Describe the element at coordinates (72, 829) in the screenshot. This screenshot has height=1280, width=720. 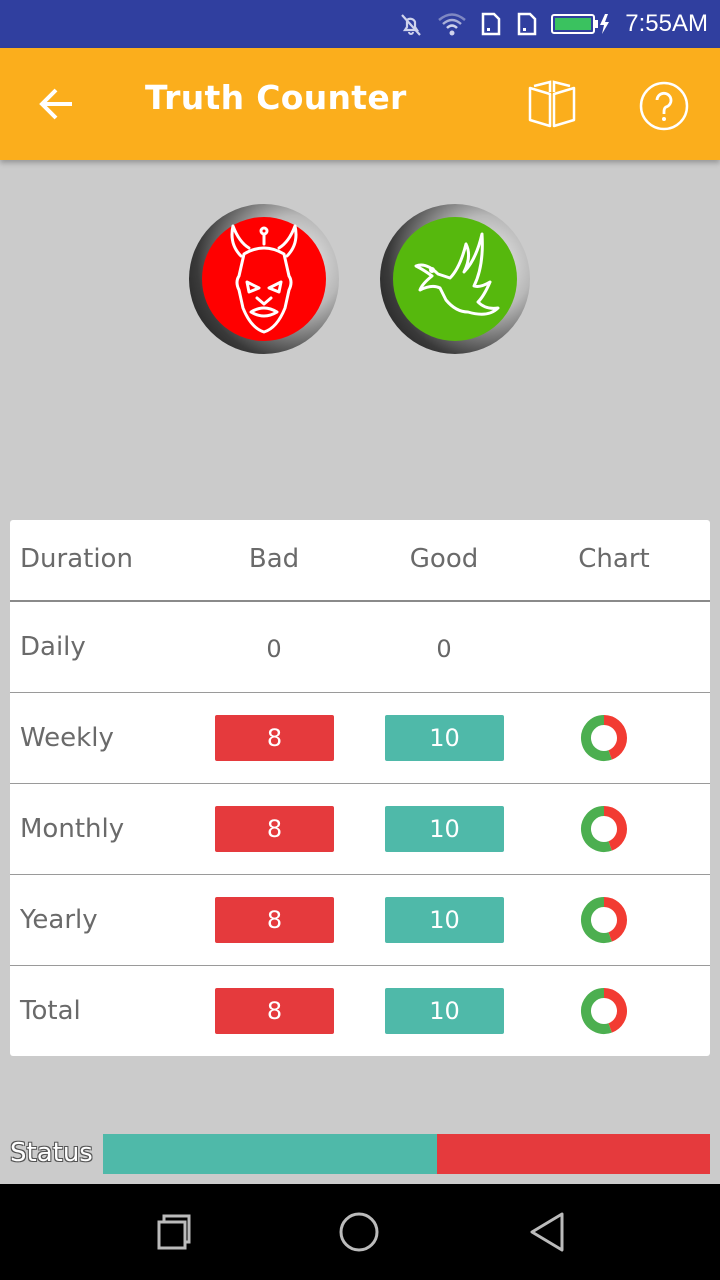
I see `row-label: Monthly` at that location.